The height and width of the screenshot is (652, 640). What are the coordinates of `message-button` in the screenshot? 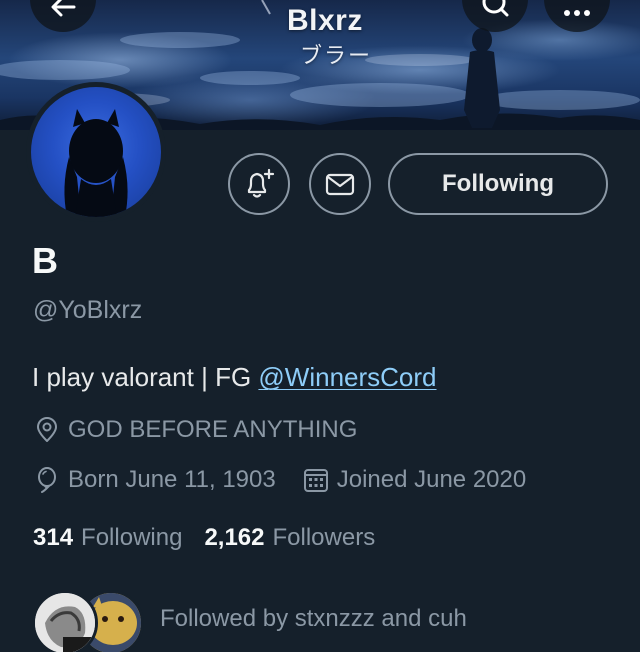 It's located at (340, 184).